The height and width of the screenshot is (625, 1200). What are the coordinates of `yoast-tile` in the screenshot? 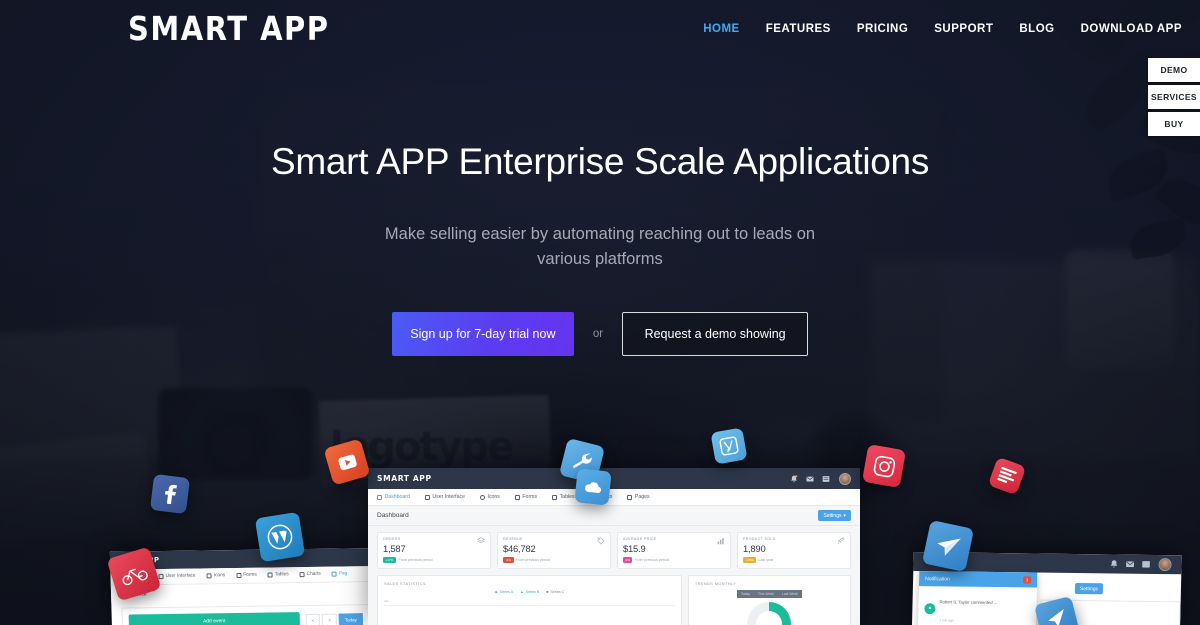 It's located at (729, 446).